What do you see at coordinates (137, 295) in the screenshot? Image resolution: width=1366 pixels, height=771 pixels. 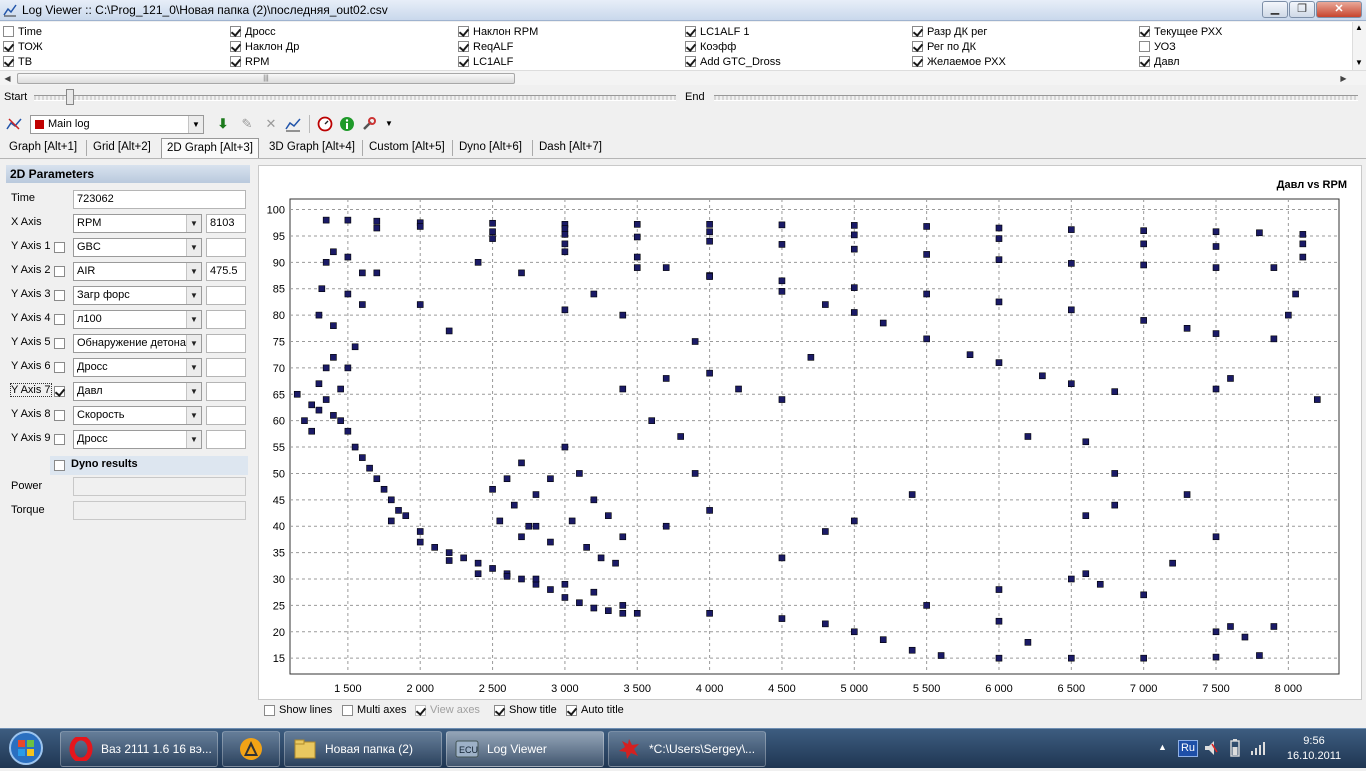 I see `yaxis-select: Загр форс ▼` at bounding box center [137, 295].